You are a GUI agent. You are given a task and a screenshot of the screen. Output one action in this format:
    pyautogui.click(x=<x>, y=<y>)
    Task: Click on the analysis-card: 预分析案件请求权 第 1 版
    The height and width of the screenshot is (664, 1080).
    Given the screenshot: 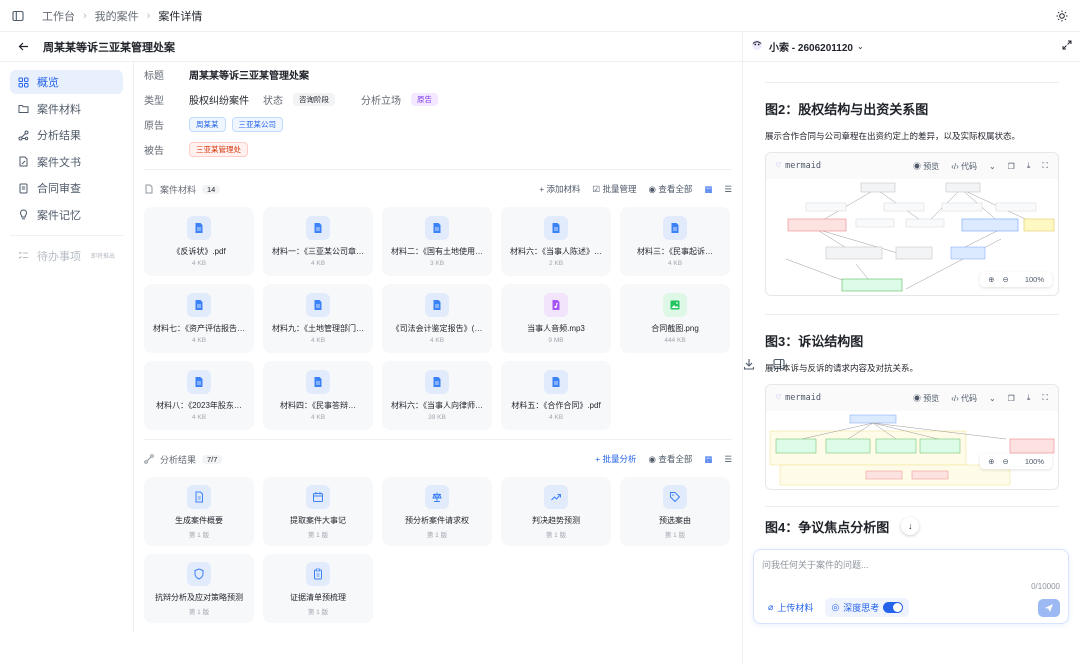 What is the action you would take?
    pyautogui.click(x=437, y=511)
    